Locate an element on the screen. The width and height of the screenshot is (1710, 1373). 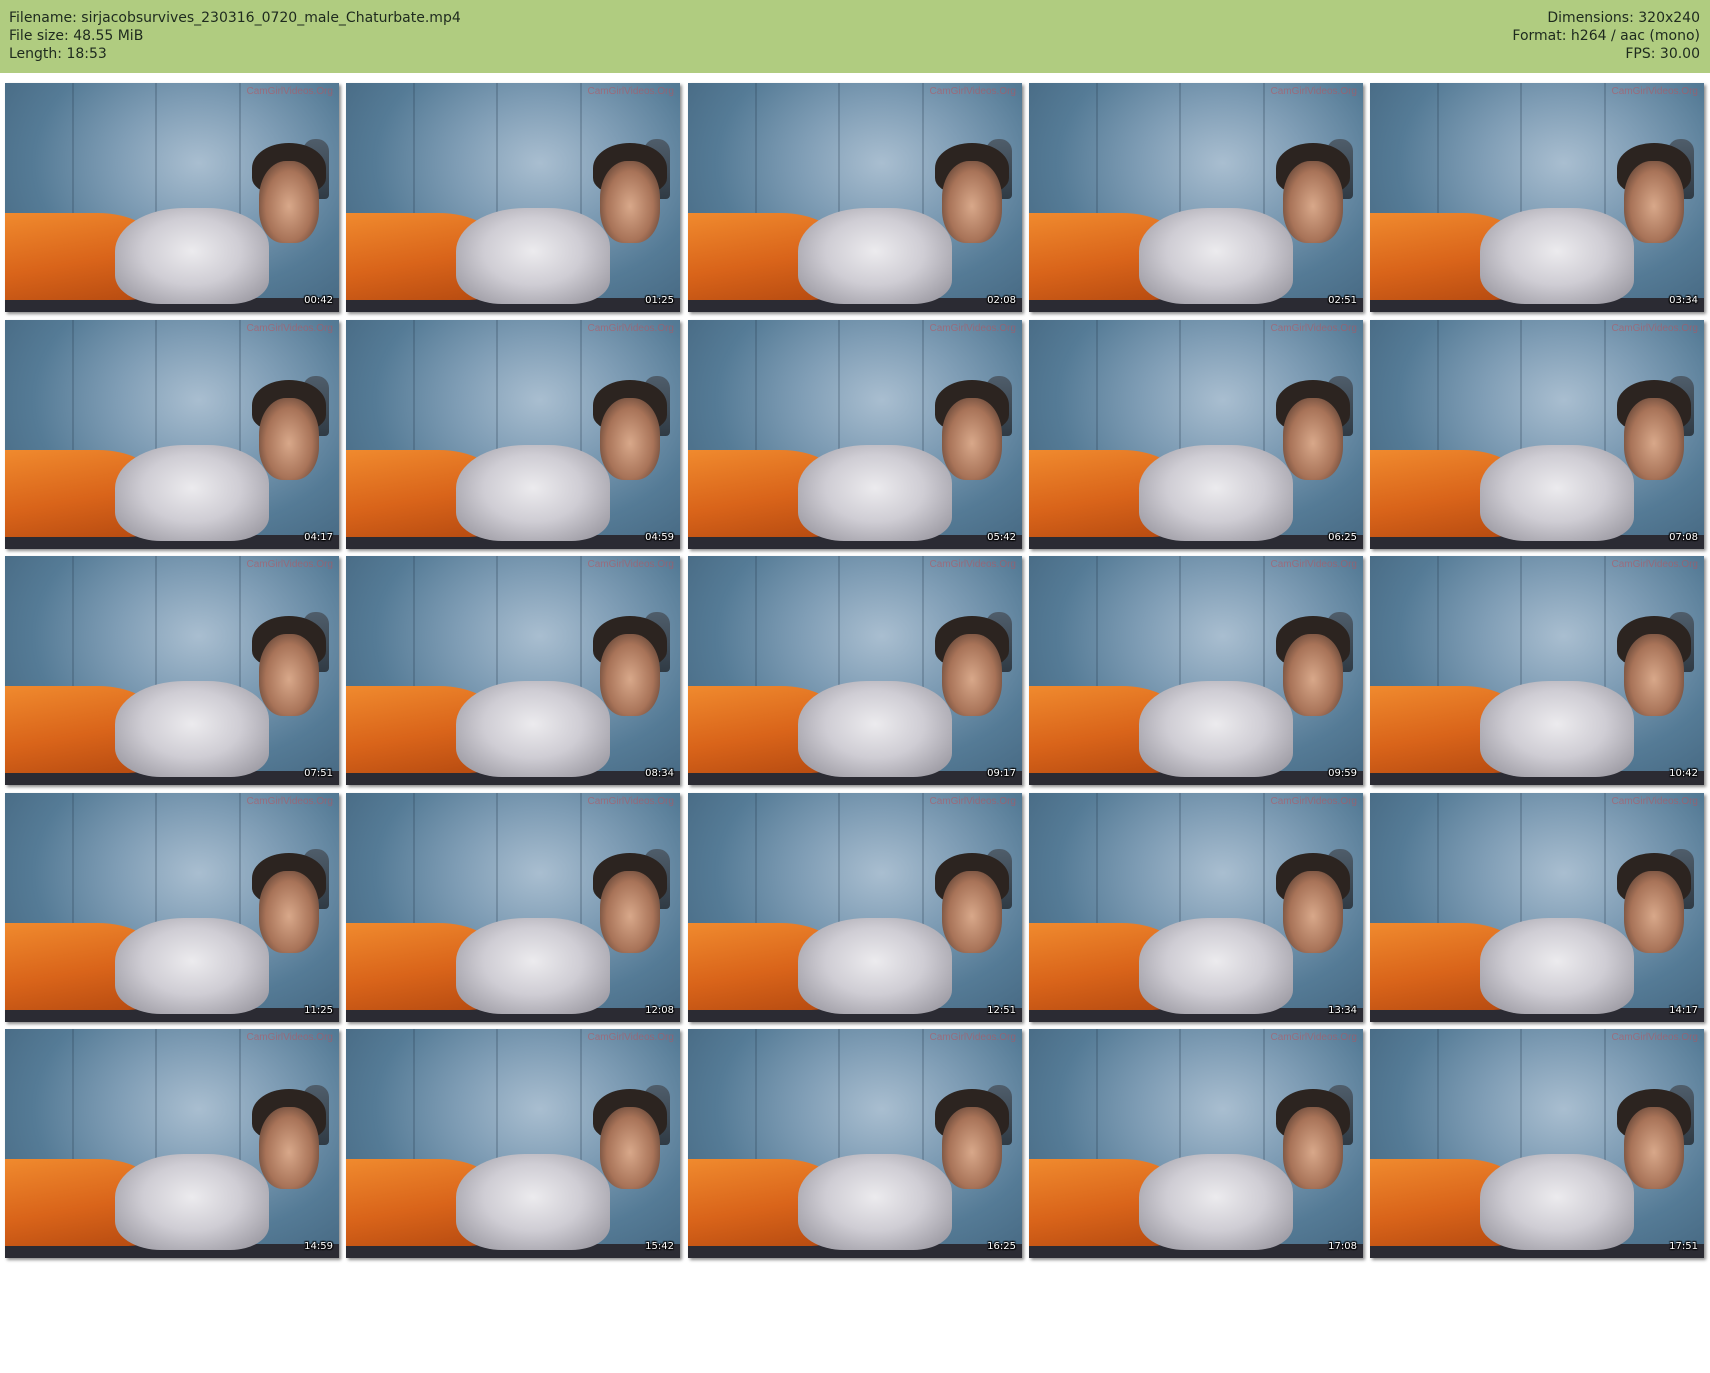
video-thumbnail: CamGirlVideos.Org 04:17 is located at coordinates (172, 434).